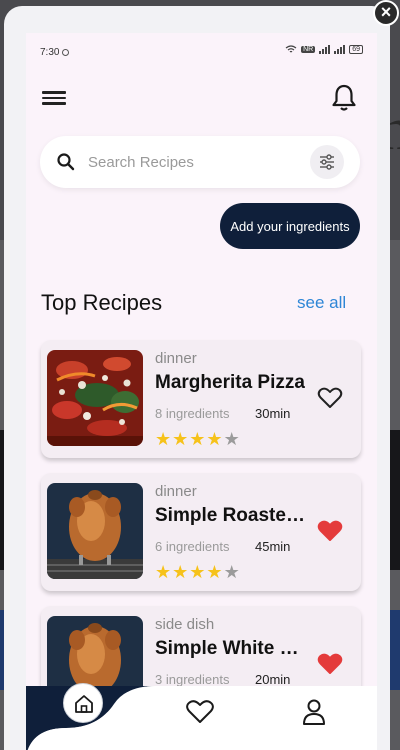 This screenshot has width=400, height=750. Describe the element at coordinates (102, 302) in the screenshot. I see `section-title: Top Recipes` at that location.